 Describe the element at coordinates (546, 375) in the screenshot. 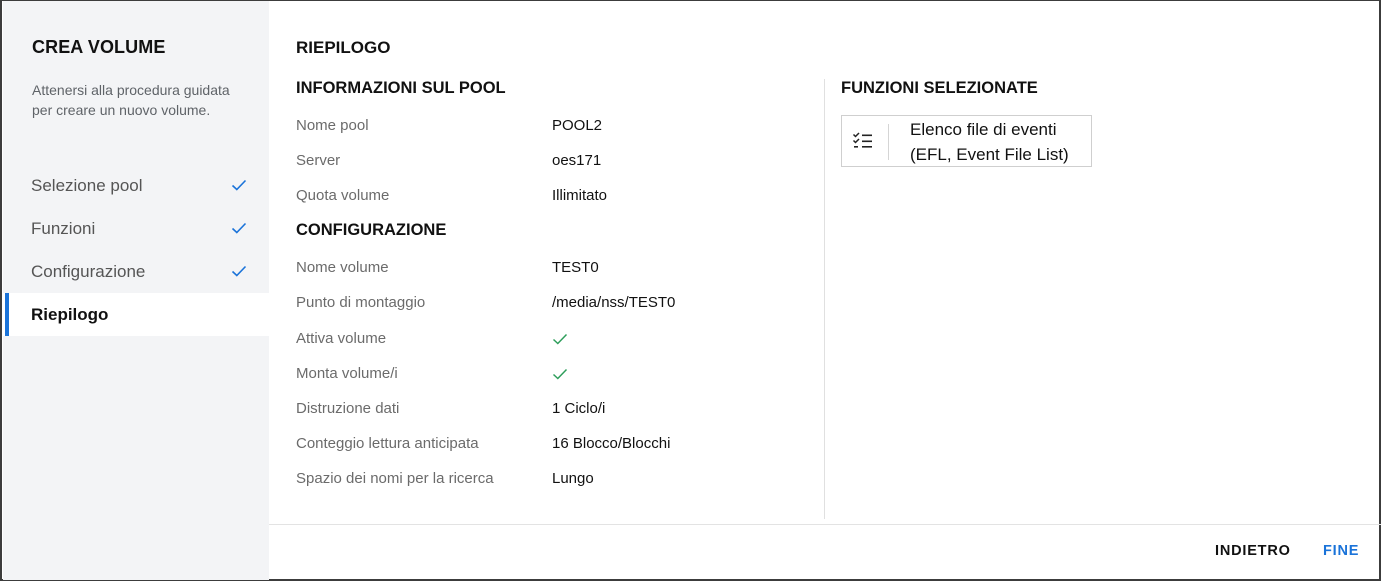

I see `summary-row-mount-volume: Monta volume/i` at that location.